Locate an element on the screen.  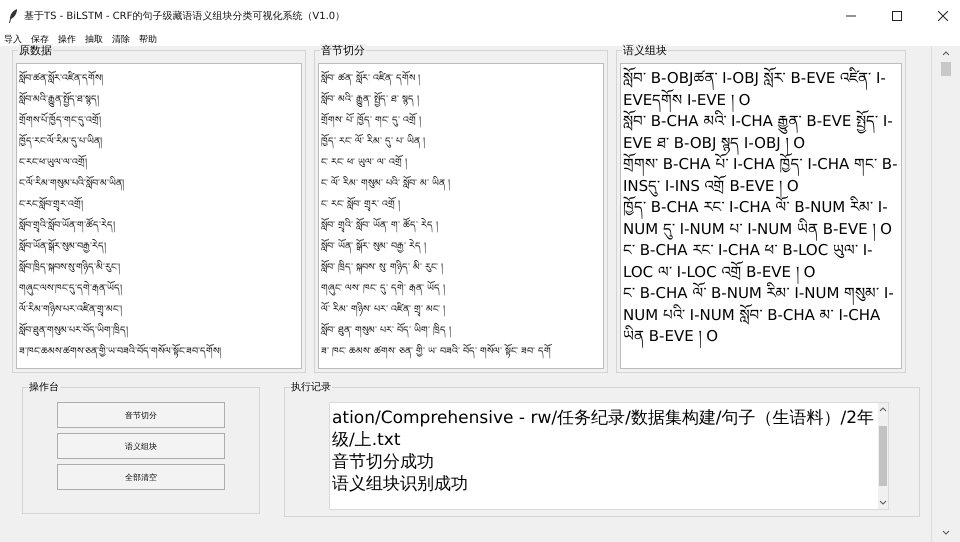
text-line: སློབ་ B-CHA མའི་ I-CHA རྒྱུན་ B-EVE སྤྱོད་ I-EVE ཐ་ B-OBJ སྙད I-OBJ ། O is located at coordinates (761, 132).